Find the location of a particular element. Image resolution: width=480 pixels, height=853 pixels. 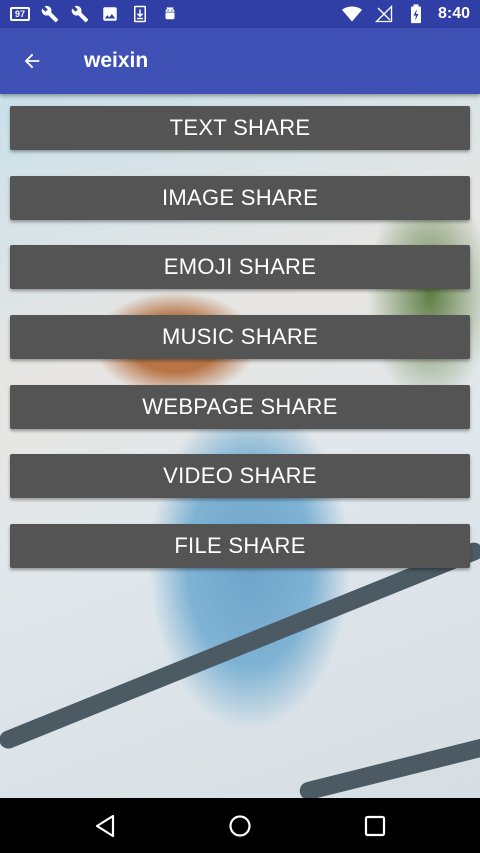

recents-square-icon is located at coordinates (375, 826).